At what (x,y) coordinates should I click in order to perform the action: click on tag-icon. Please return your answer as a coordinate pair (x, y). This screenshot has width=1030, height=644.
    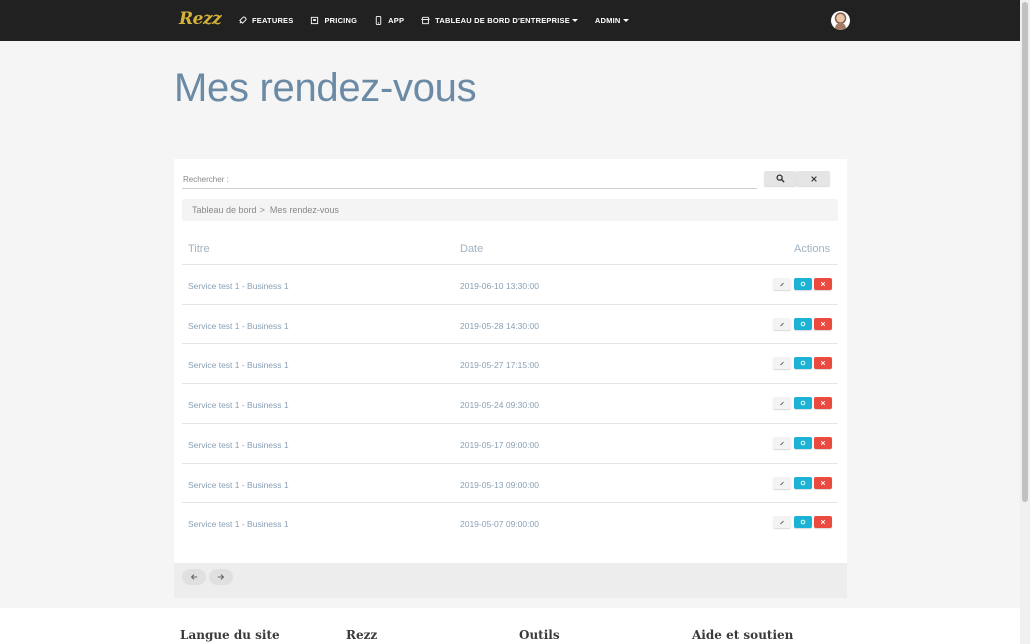
    Looking at the image, I should click on (315, 20).